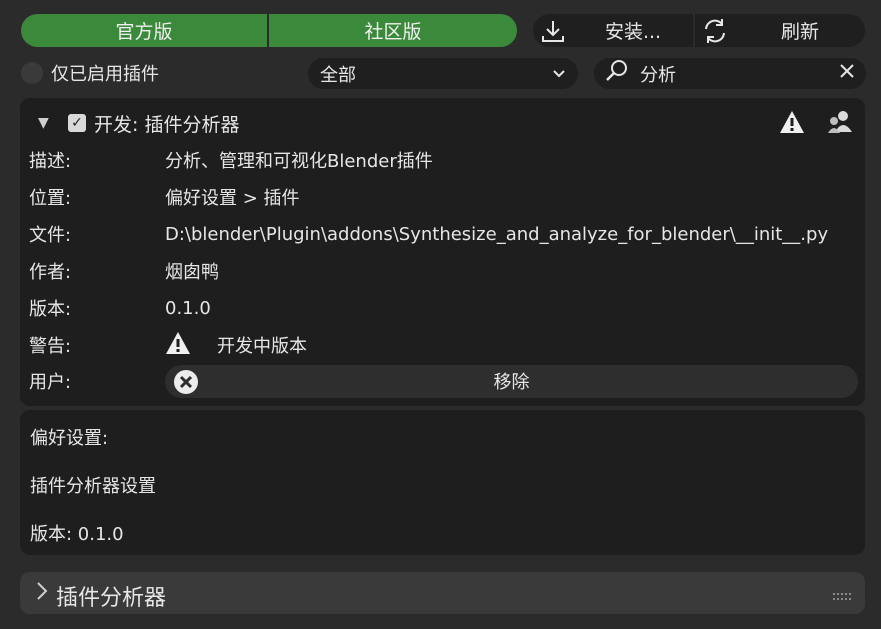  I want to click on download-icon, so click(553, 31).